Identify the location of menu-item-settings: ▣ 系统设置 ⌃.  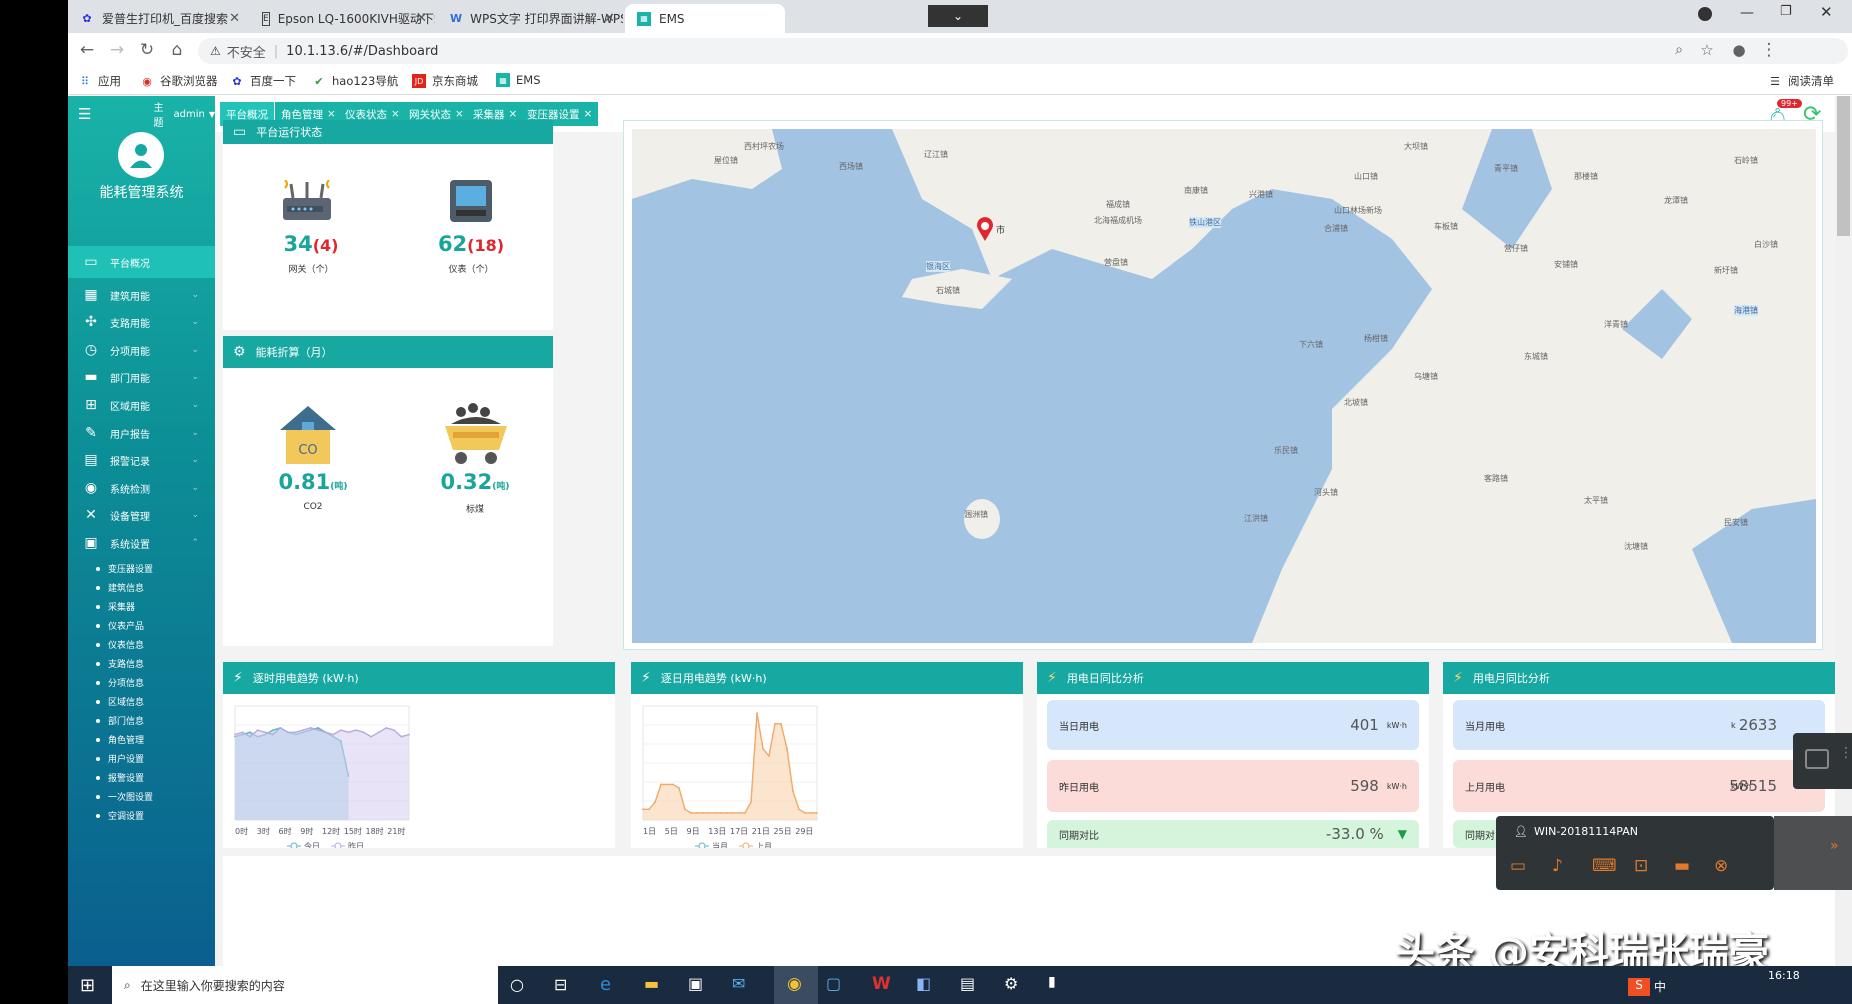
(141, 543).